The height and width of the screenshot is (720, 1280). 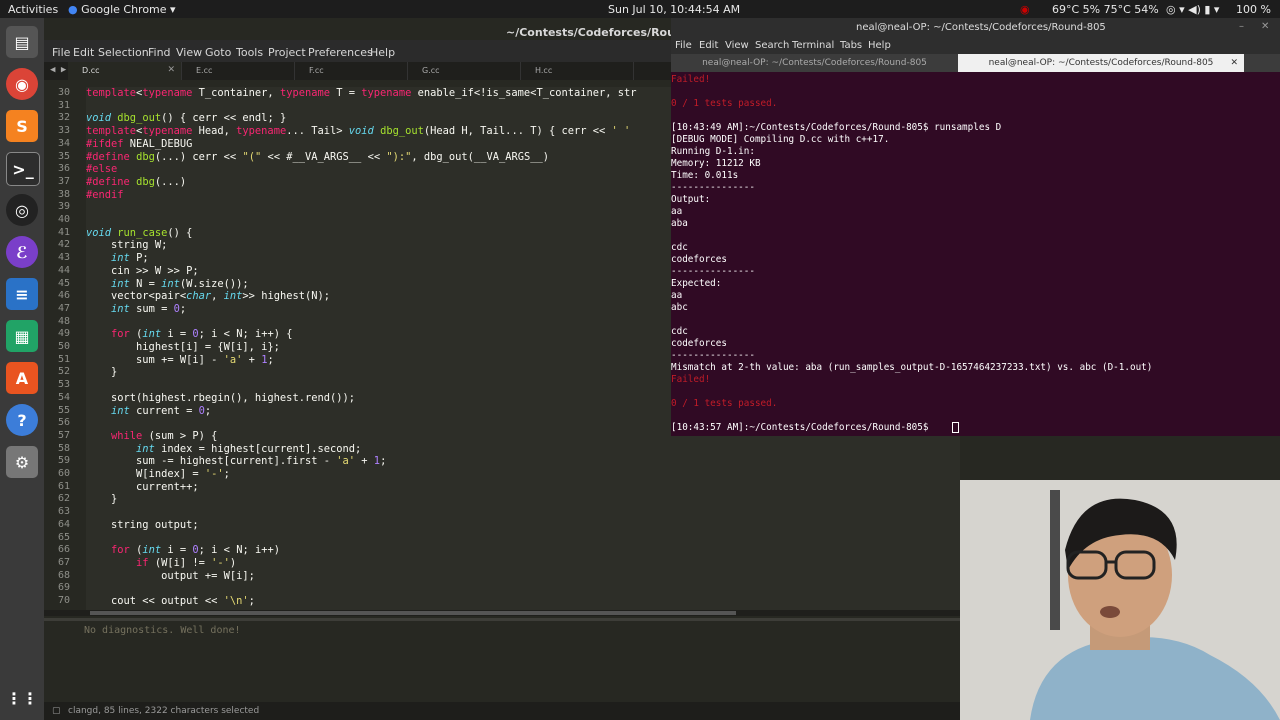 What do you see at coordinates (351, 71) in the screenshot?
I see `tab-f: F.cc` at bounding box center [351, 71].